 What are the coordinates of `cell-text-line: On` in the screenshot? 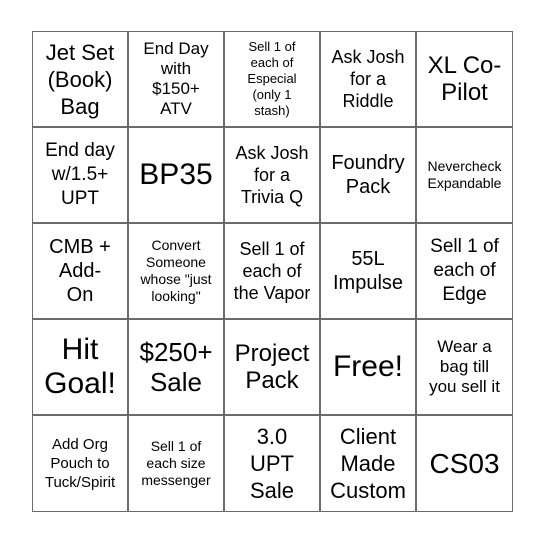 It's located at (80, 295).